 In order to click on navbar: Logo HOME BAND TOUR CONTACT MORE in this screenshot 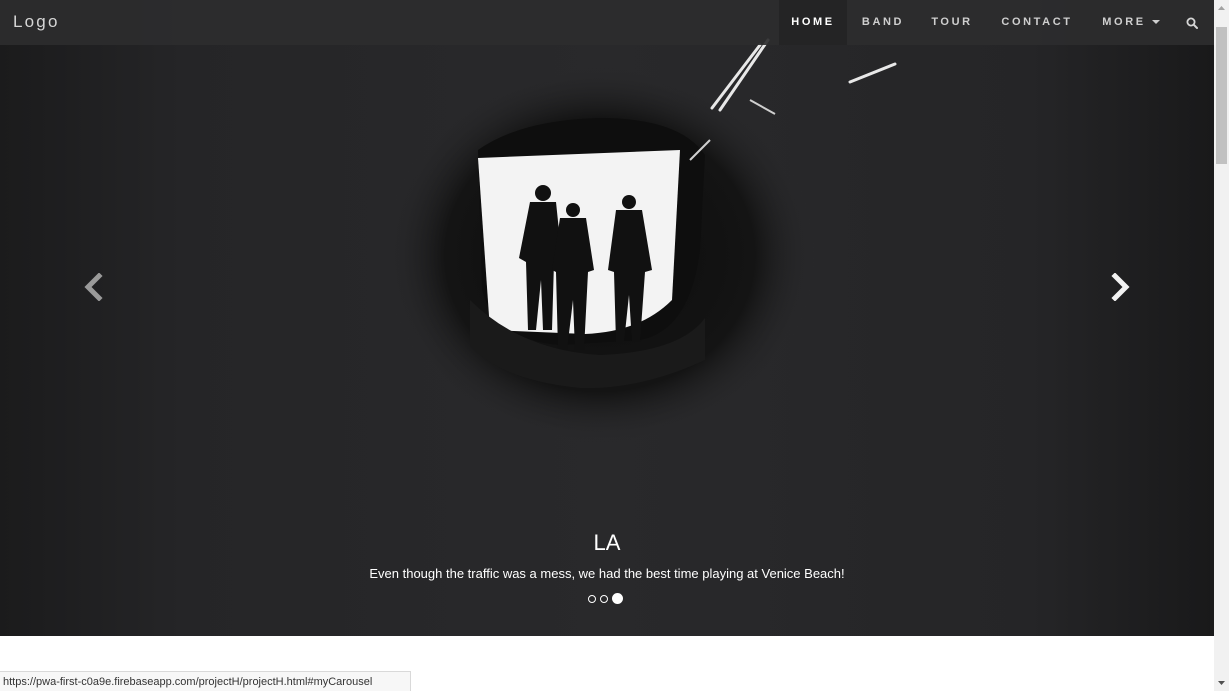, I will do `click(607, 22)`.